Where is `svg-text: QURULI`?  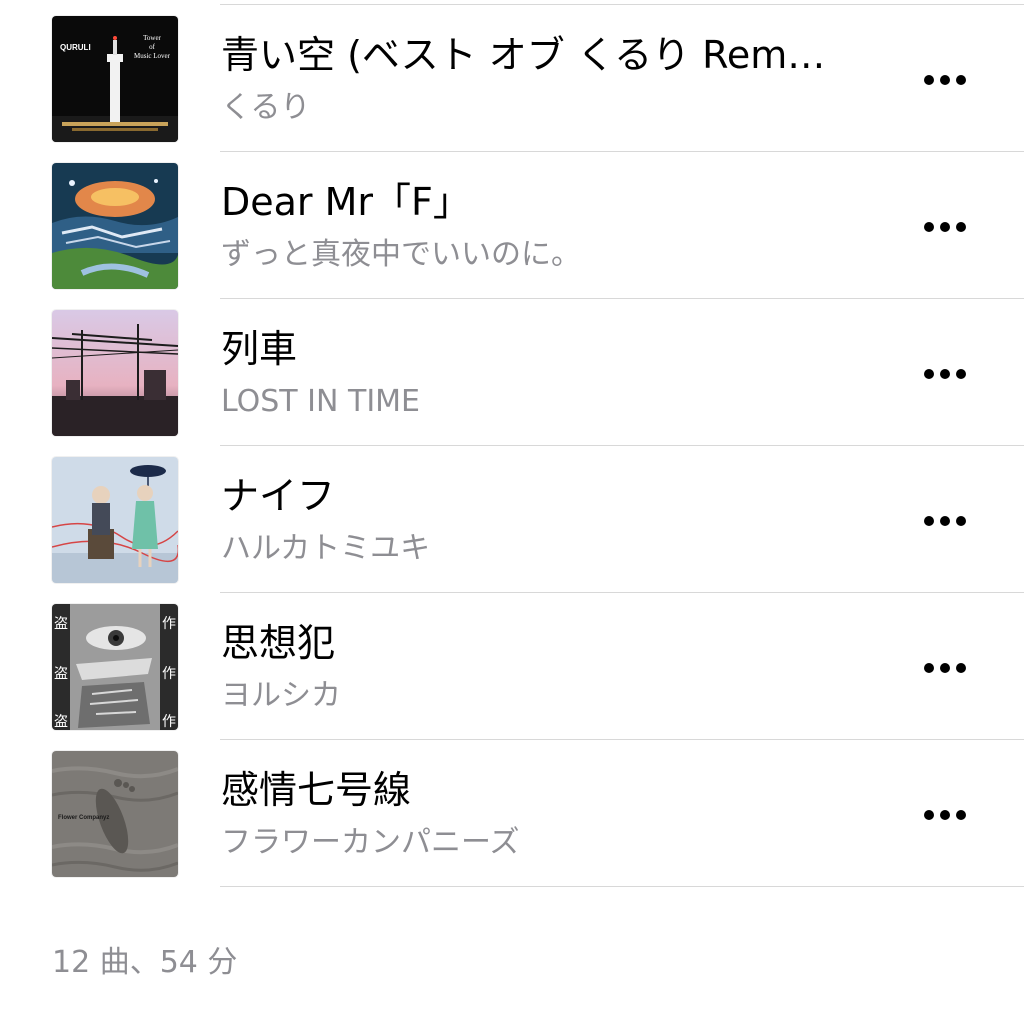
svg-text: QURULI is located at coordinates (75, 47).